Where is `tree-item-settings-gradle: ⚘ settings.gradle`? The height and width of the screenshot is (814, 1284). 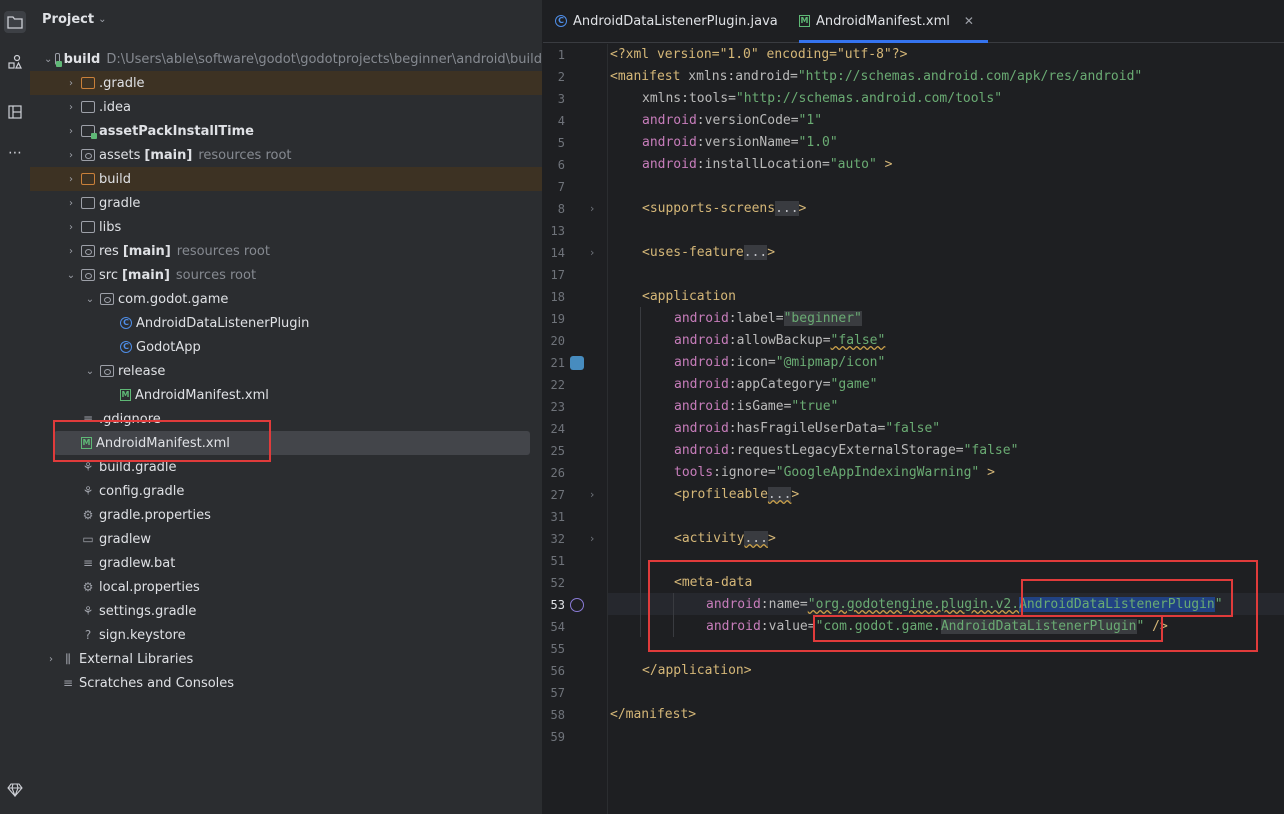 tree-item-settings-gradle: ⚘ settings.gradle is located at coordinates (286, 611).